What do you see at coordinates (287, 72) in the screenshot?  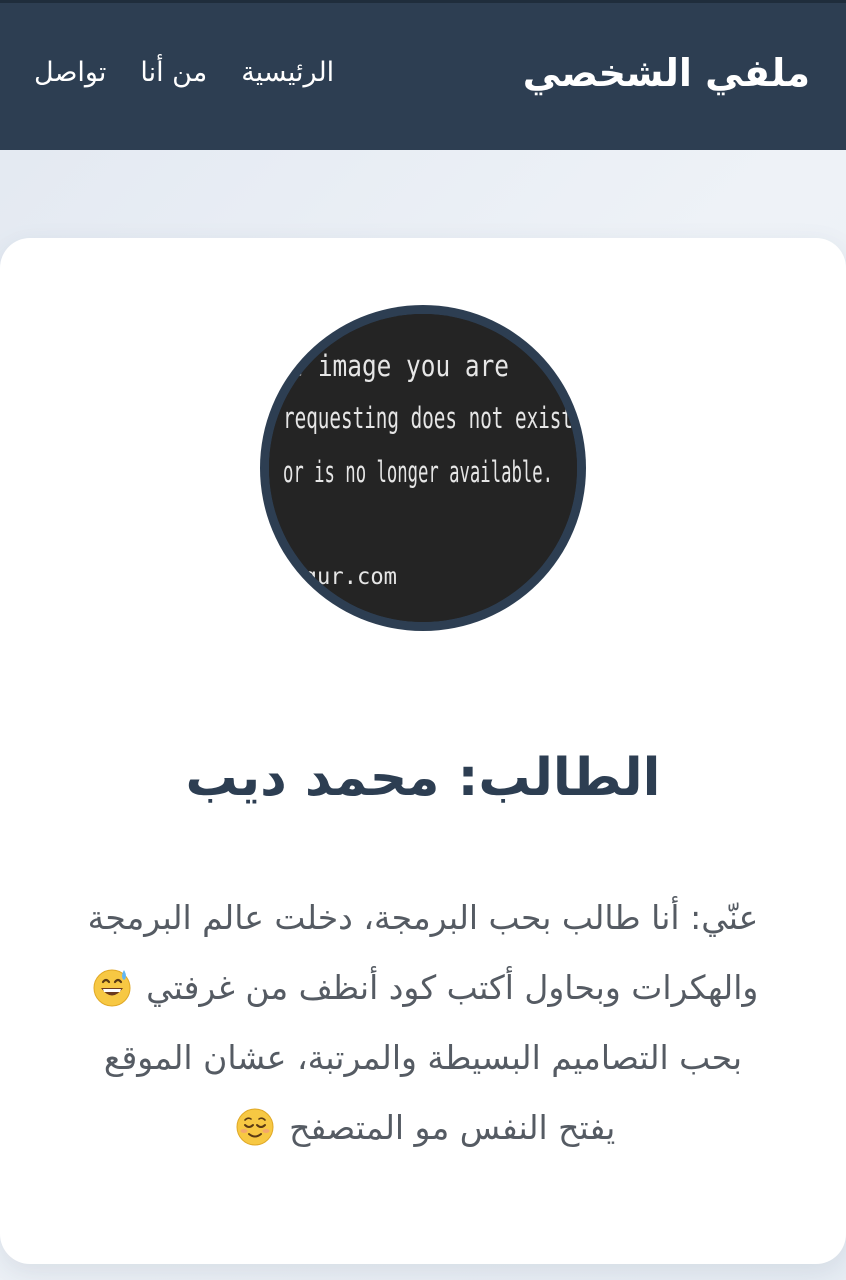 I see `nav-link-home: الرئيسية` at bounding box center [287, 72].